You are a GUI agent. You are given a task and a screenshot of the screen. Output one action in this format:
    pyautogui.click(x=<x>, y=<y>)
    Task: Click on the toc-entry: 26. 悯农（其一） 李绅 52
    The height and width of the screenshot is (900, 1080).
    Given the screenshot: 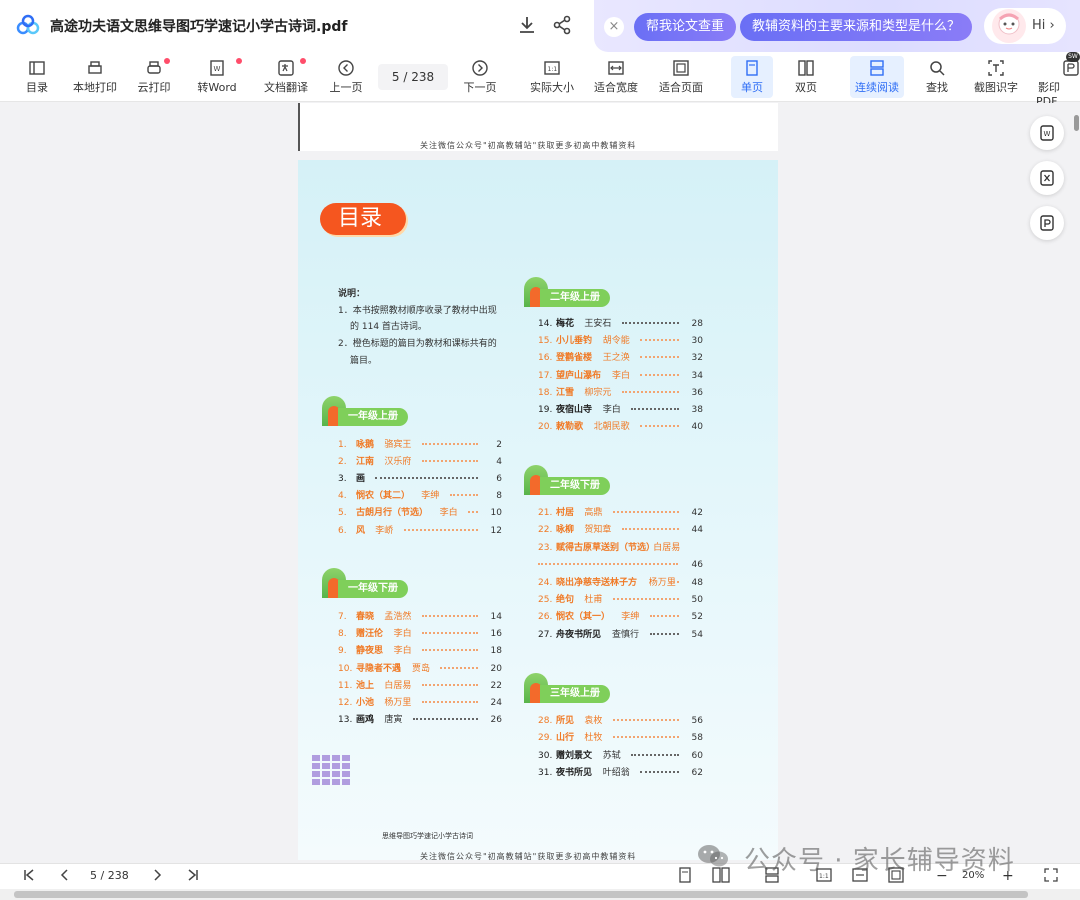 What is the action you would take?
    pyautogui.click(x=621, y=617)
    